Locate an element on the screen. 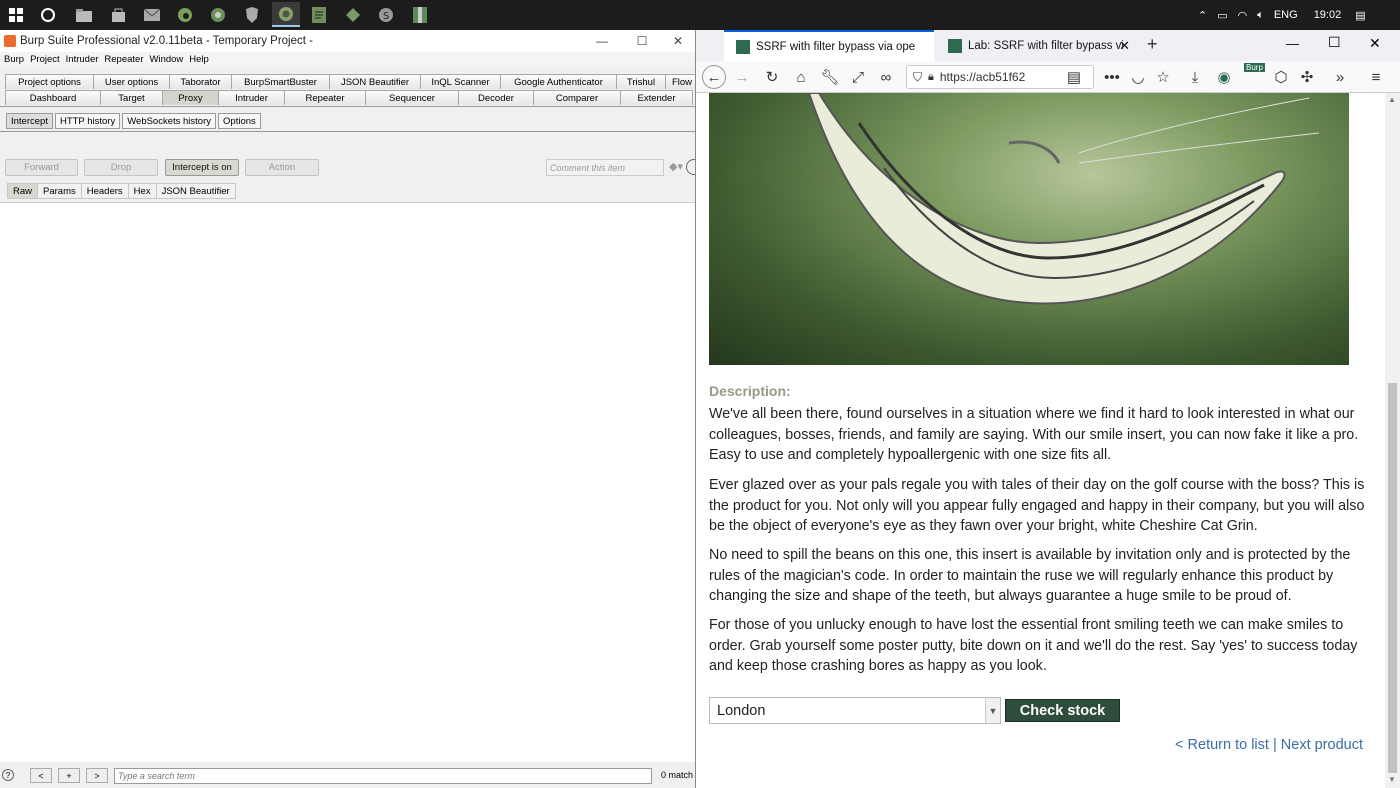  monitor-icon: ▭ is located at coordinates (1222, 15).